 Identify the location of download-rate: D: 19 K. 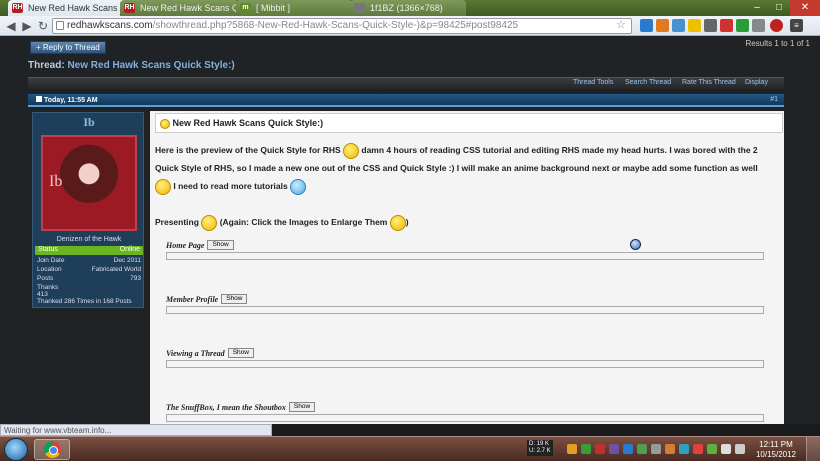
(539, 444).